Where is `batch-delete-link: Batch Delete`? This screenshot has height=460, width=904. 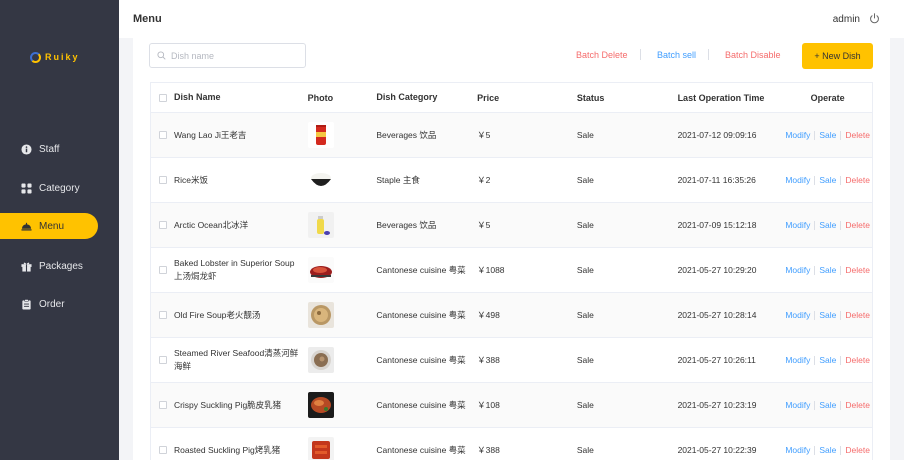
batch-delete-link: Batch Delete is located at coordinates (602, 55).